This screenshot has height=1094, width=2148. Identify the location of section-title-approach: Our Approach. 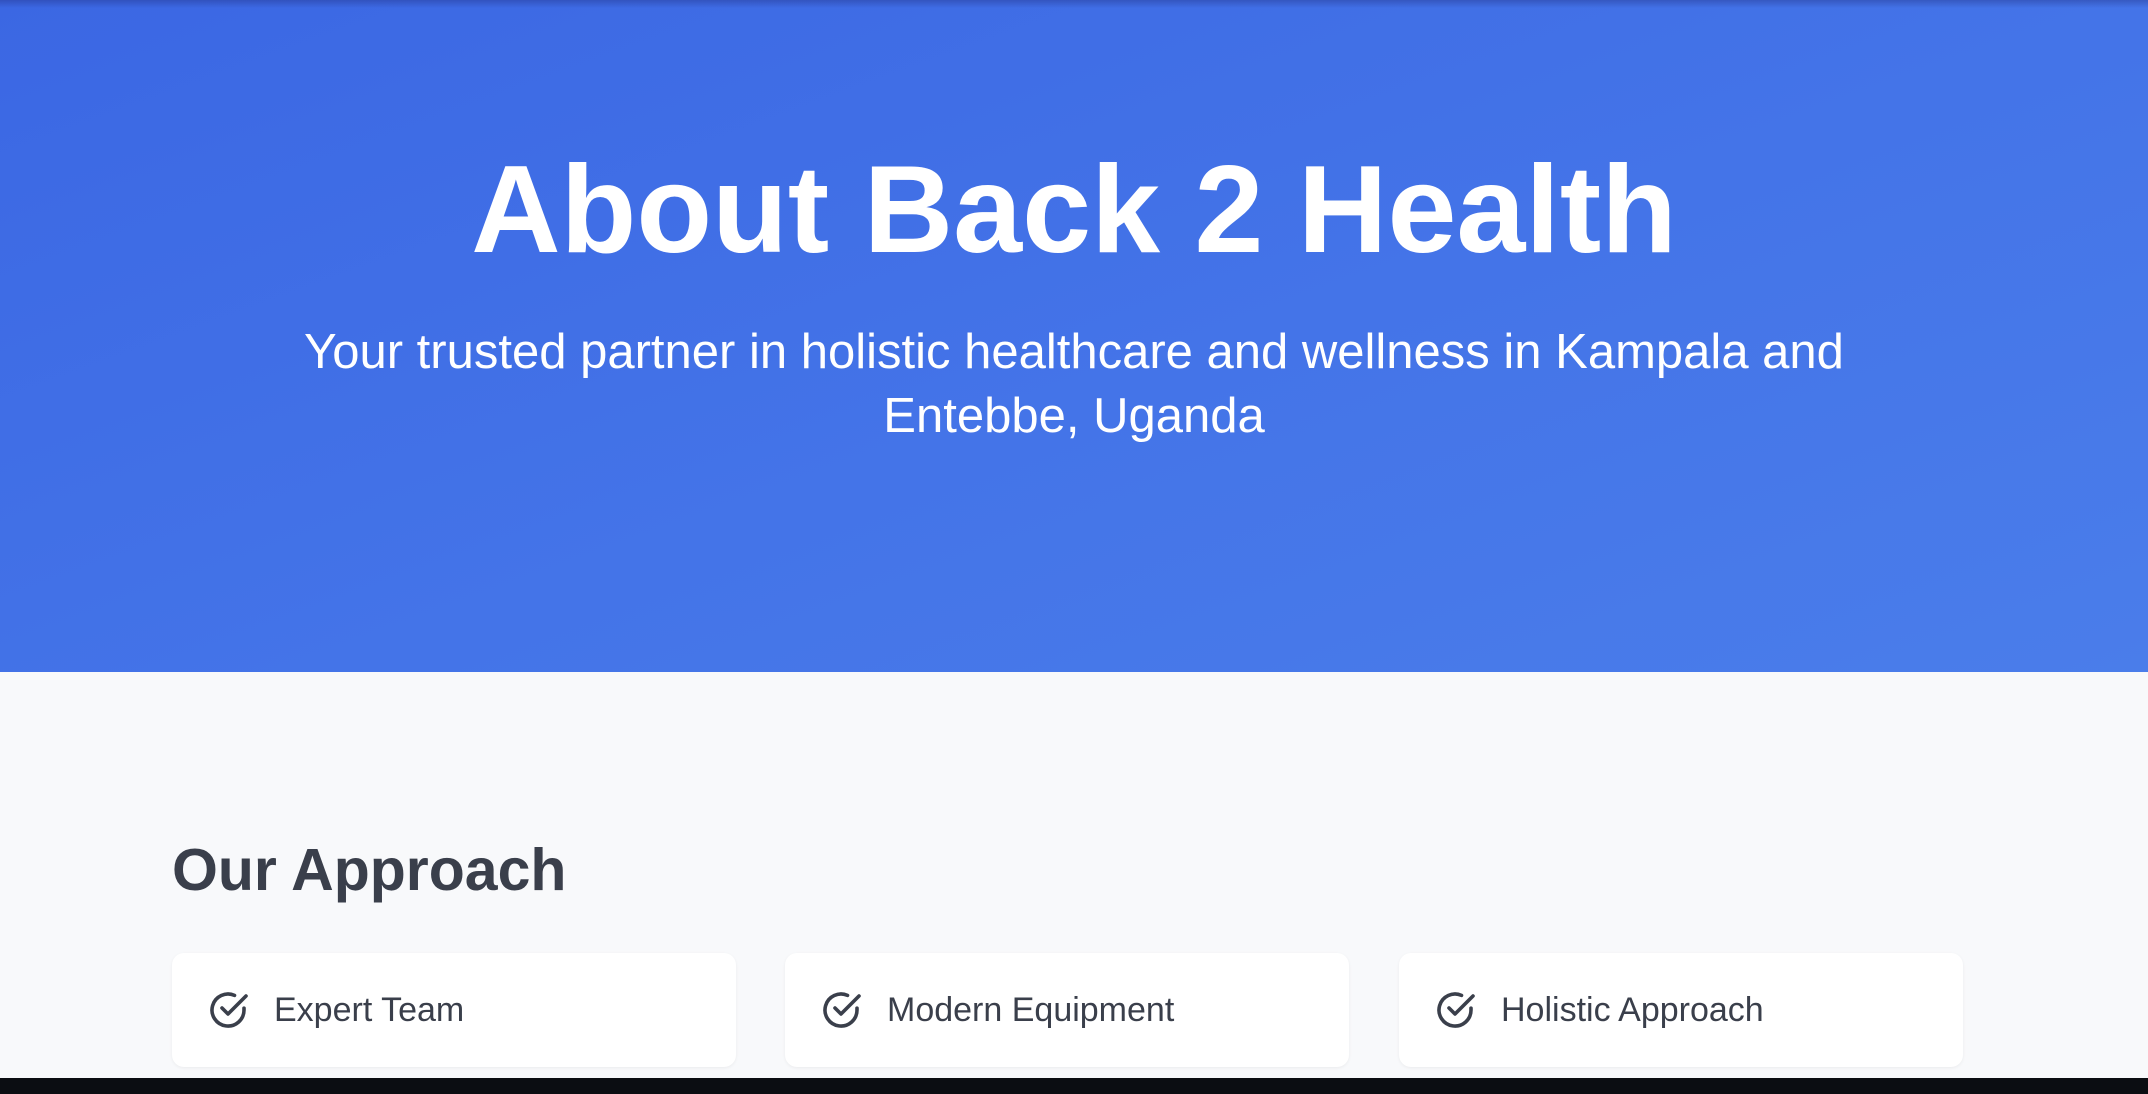
(369, 870).